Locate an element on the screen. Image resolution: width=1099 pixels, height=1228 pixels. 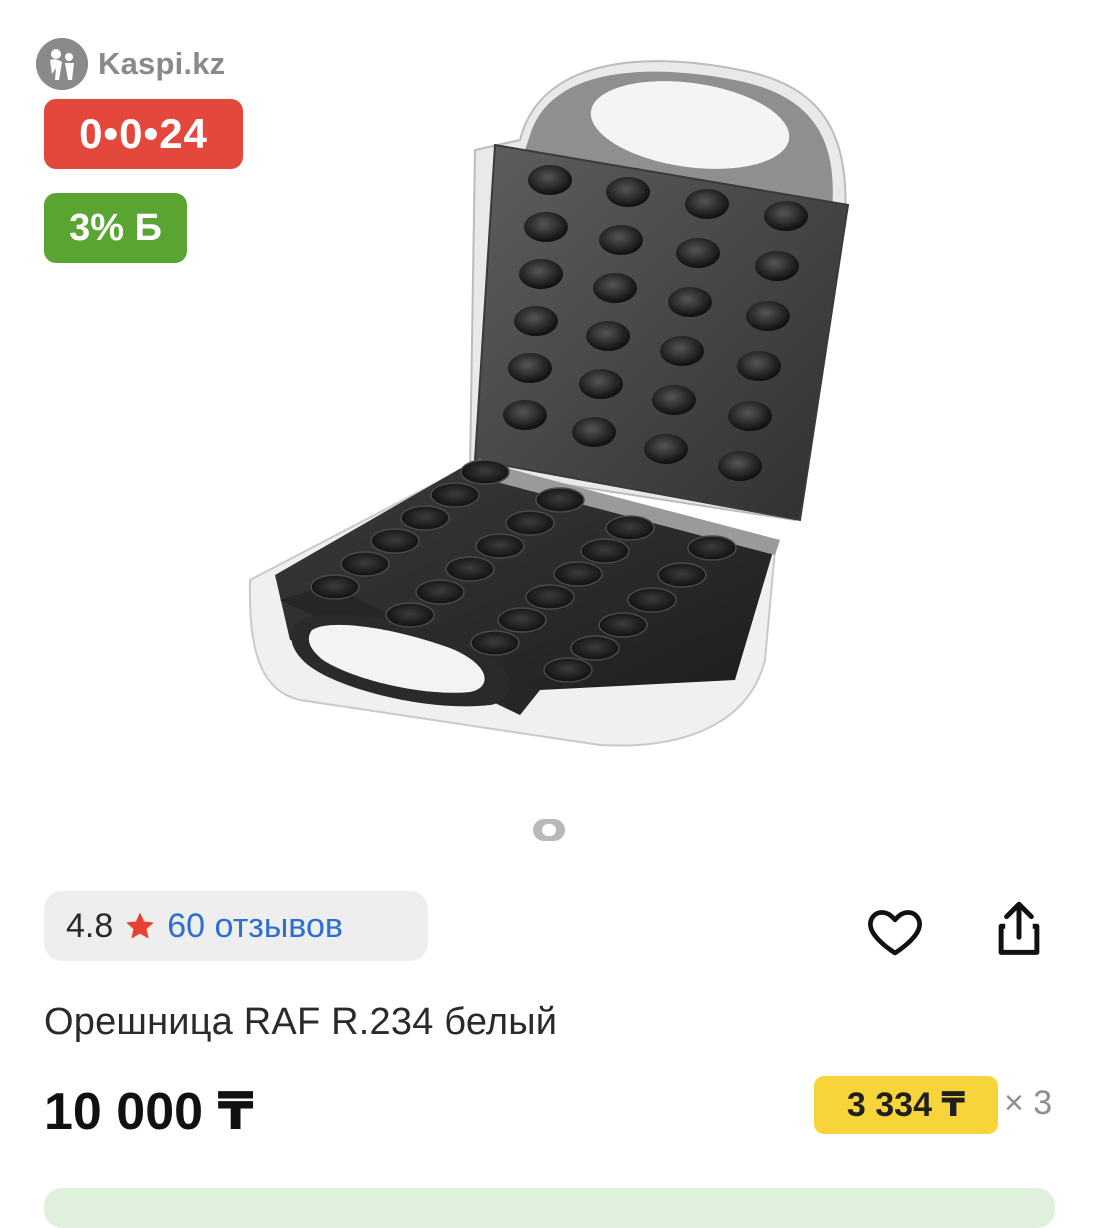
rating-chip: 4.8 60 отзывов is located at coordinates (236, 926).